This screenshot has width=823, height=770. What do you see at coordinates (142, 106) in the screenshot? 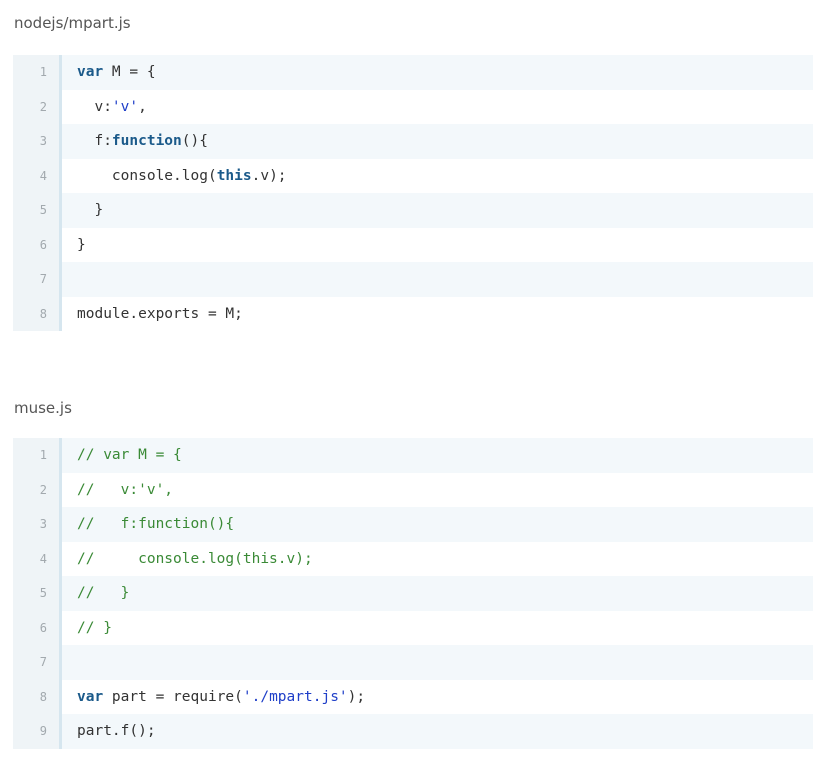
I see `code-token: ,` at bounding box center [142, 106].